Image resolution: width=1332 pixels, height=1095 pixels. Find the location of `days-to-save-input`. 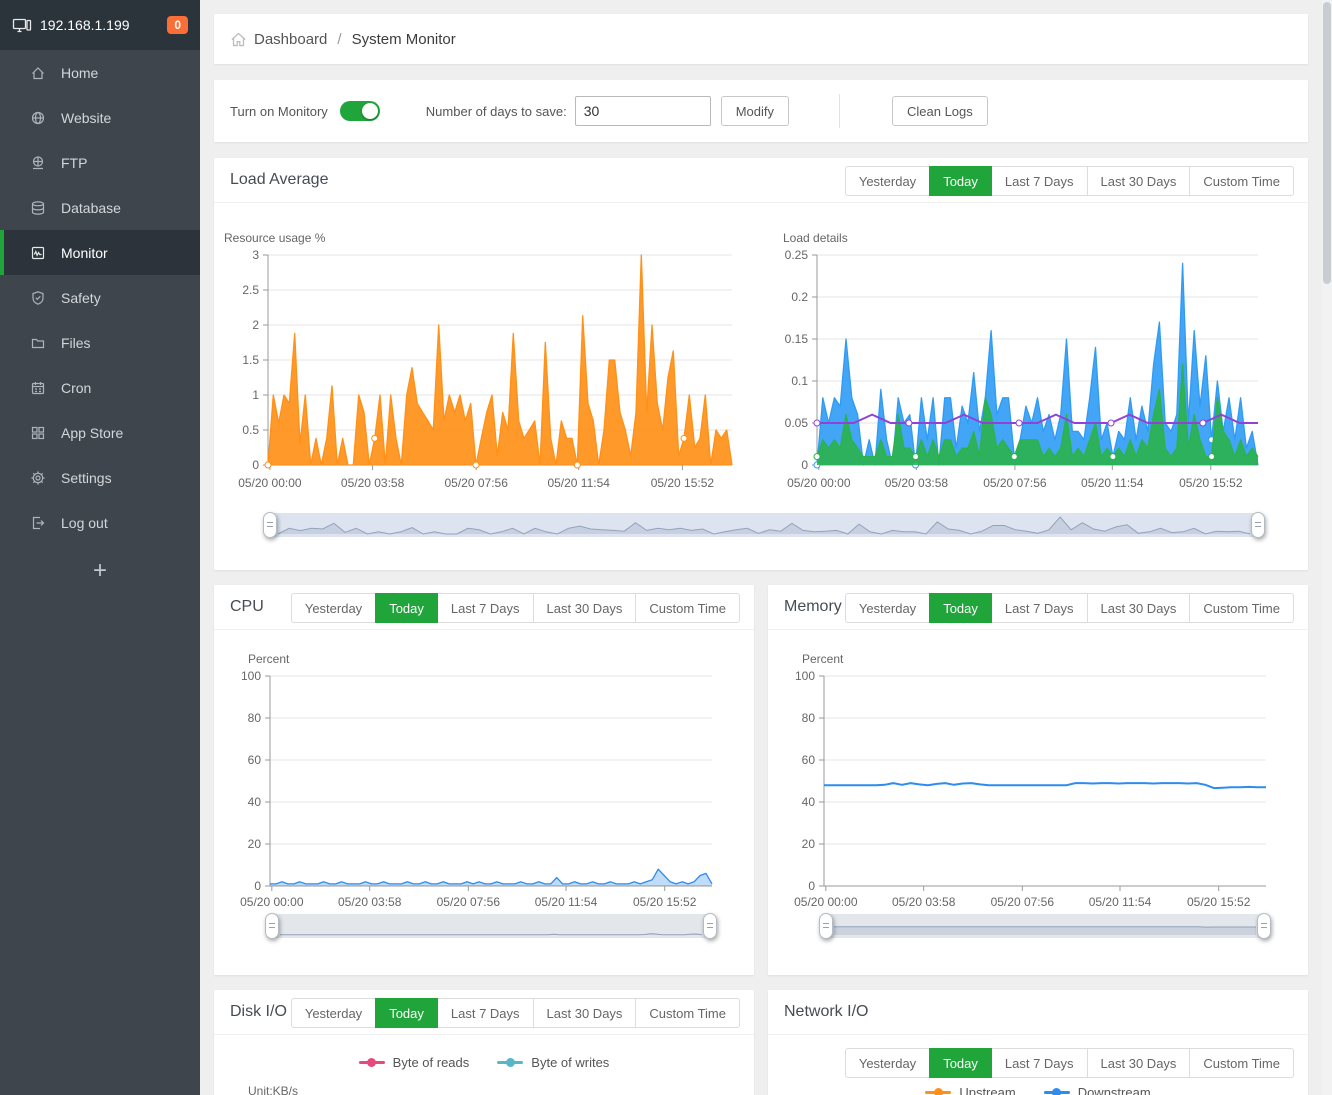

days-to-save-input is located at coordinates (642, 111).